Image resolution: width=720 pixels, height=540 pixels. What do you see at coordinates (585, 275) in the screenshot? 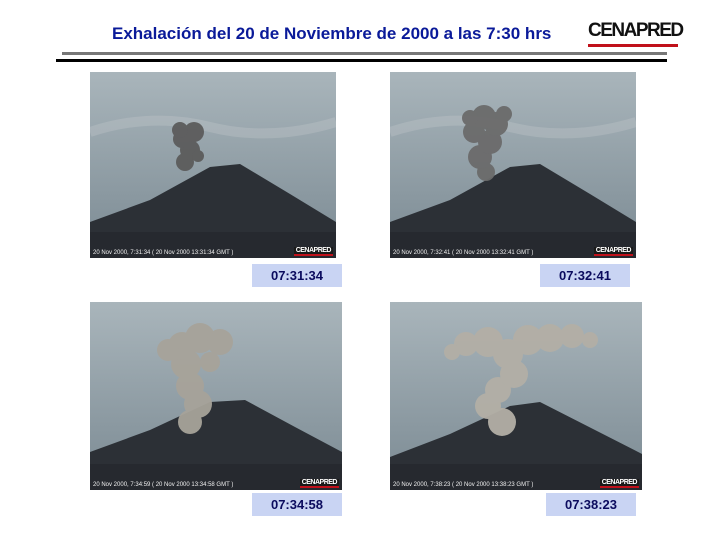
I see `frame-time-label: 07:32:41` at bounding box center [585, 275].